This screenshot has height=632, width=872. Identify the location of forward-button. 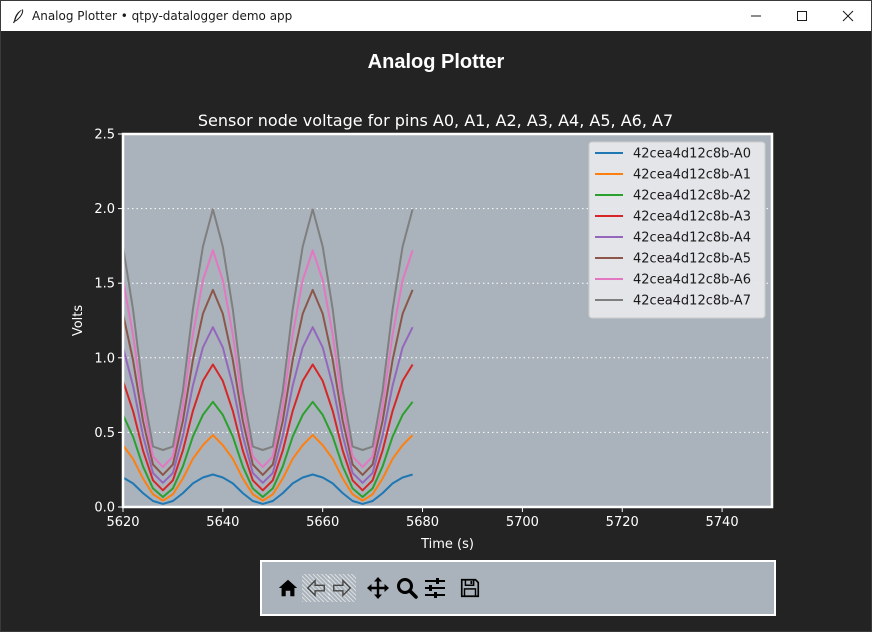
(342, 588).